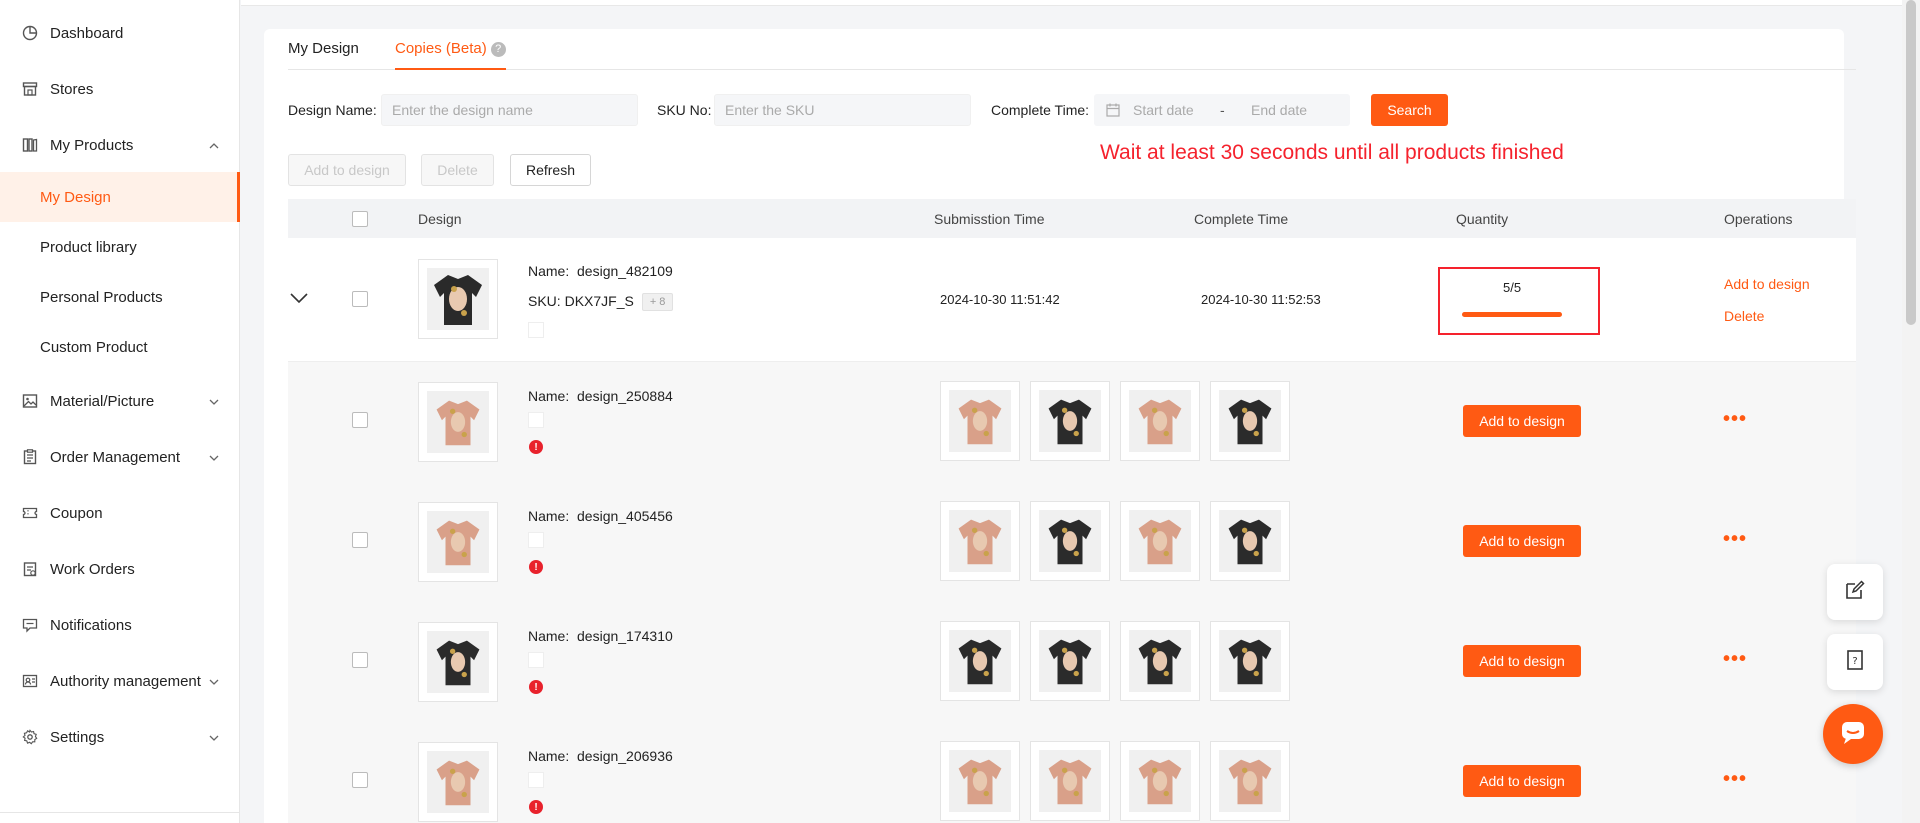  What do you see at coordinates (457, 170) in the screenshot?
I see `delete-bulk-button: Delete` at bounding box center [457, 170].